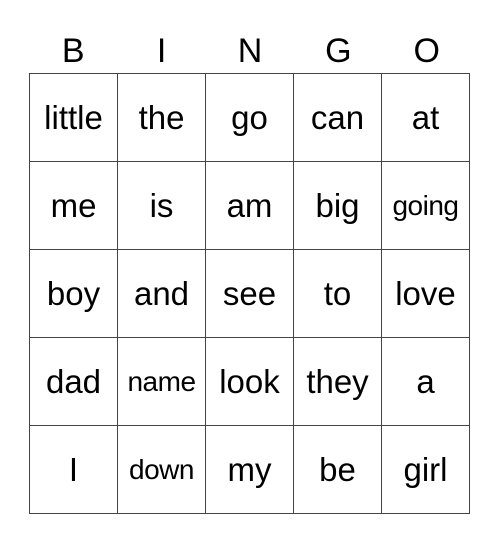 Image resolution: width=500 pixels, height=544 pixels. What do you see at coordinates (425, 117) in the screenshot?
I see `grid-cell: at` at bounding box center [425, 117].